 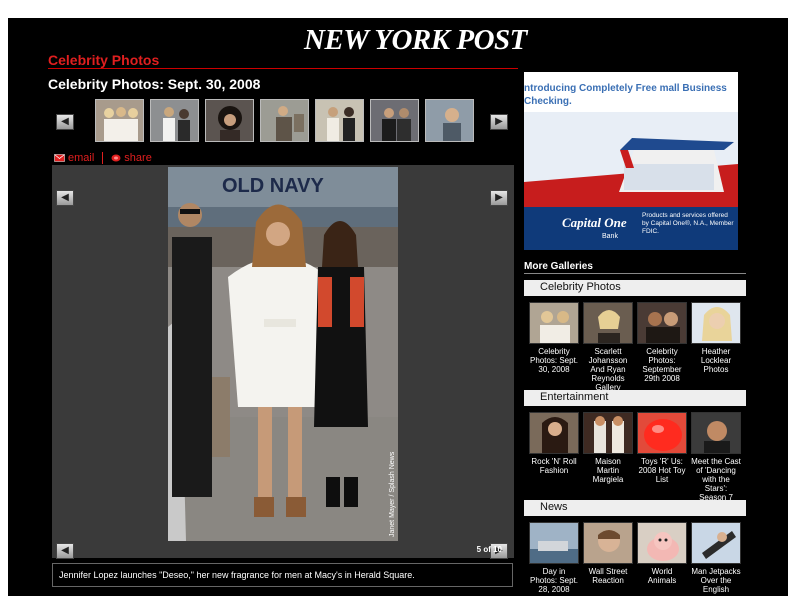 What do you see at coordinates (273, 186) in the screenshot?
I see `storefront-sign: OLD NAVY` at bounding box center [273, 186].